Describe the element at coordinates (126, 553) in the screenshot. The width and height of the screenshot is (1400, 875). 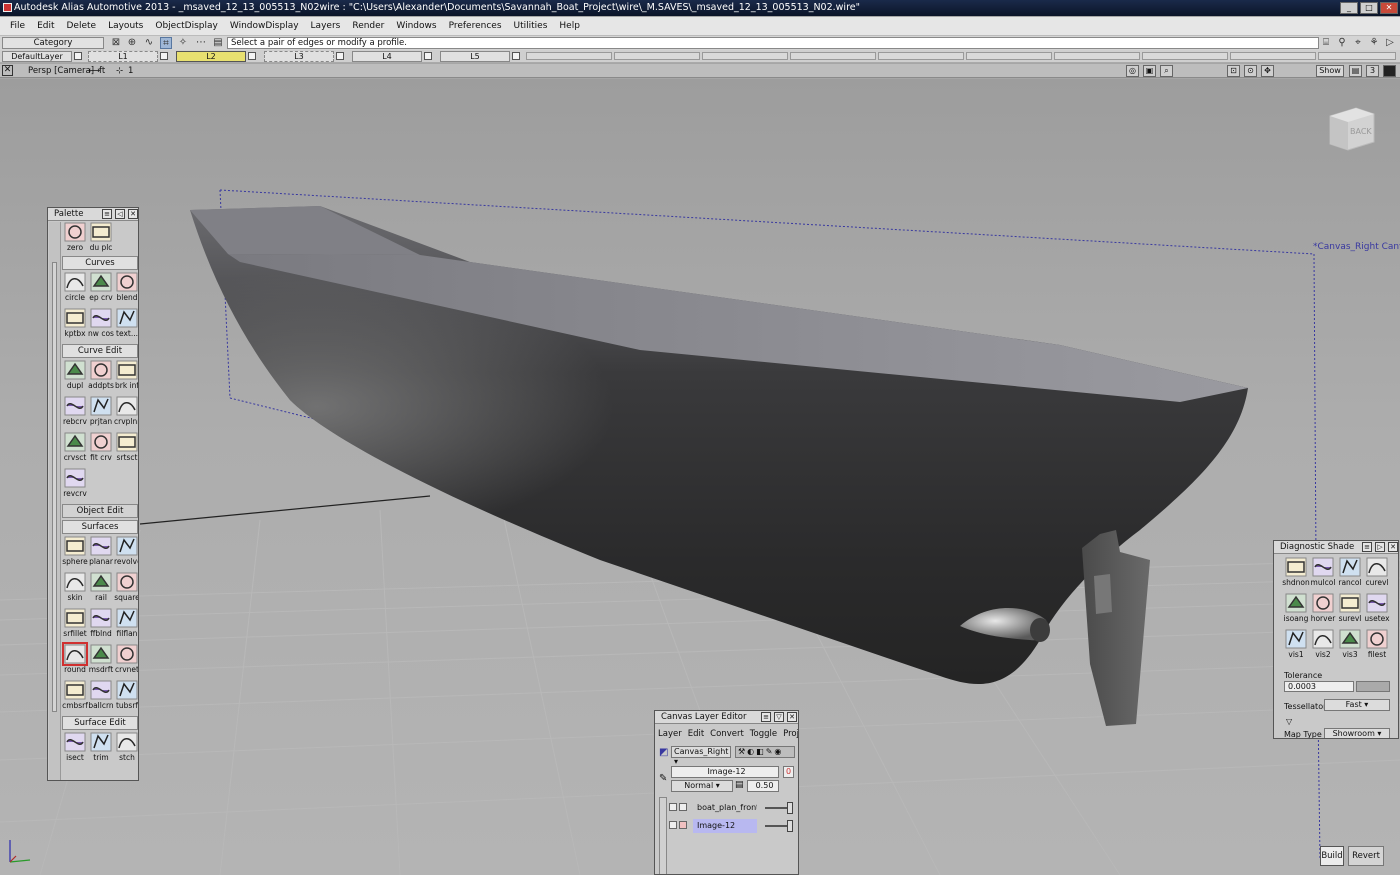
I see `tool-revolve: revolve` at that location.